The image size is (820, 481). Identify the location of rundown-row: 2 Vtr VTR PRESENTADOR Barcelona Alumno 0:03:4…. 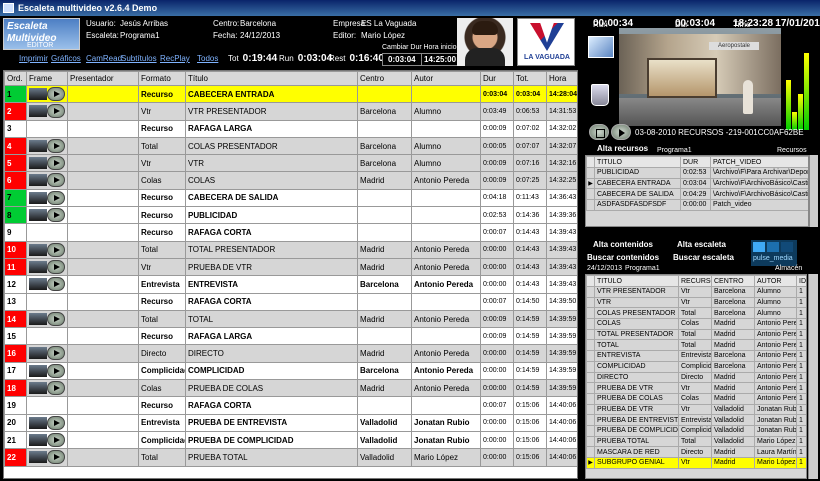
(290, 111).